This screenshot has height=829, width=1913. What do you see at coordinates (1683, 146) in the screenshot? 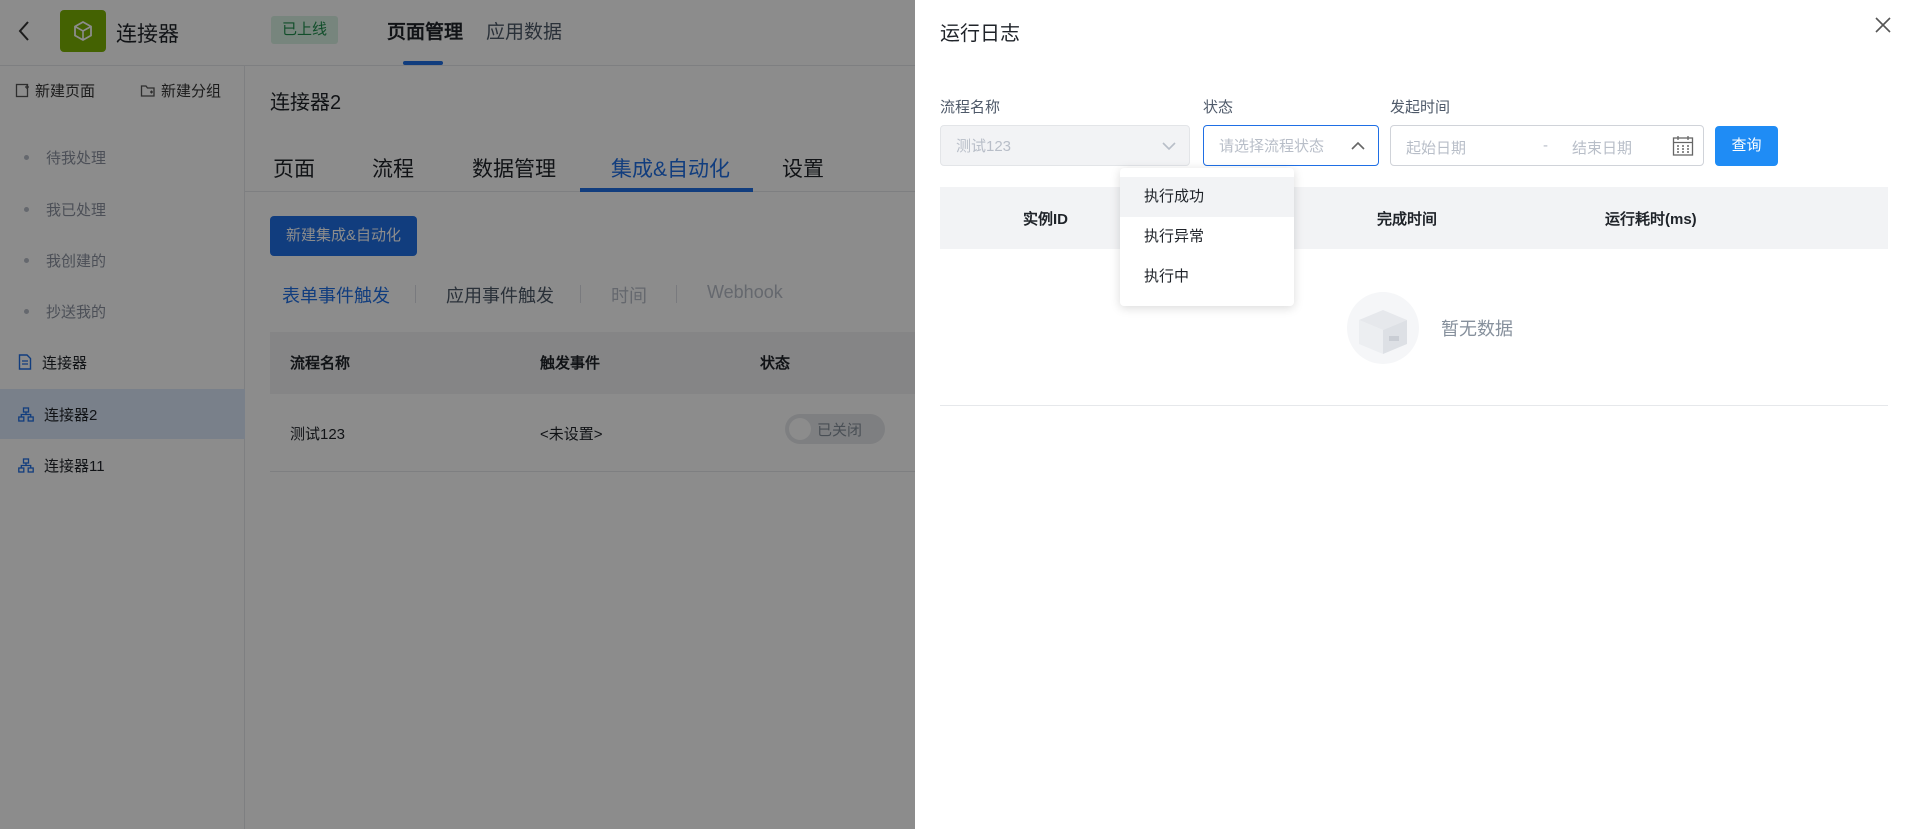
I see `calendar-icon` at bounding box center [1683, 146].